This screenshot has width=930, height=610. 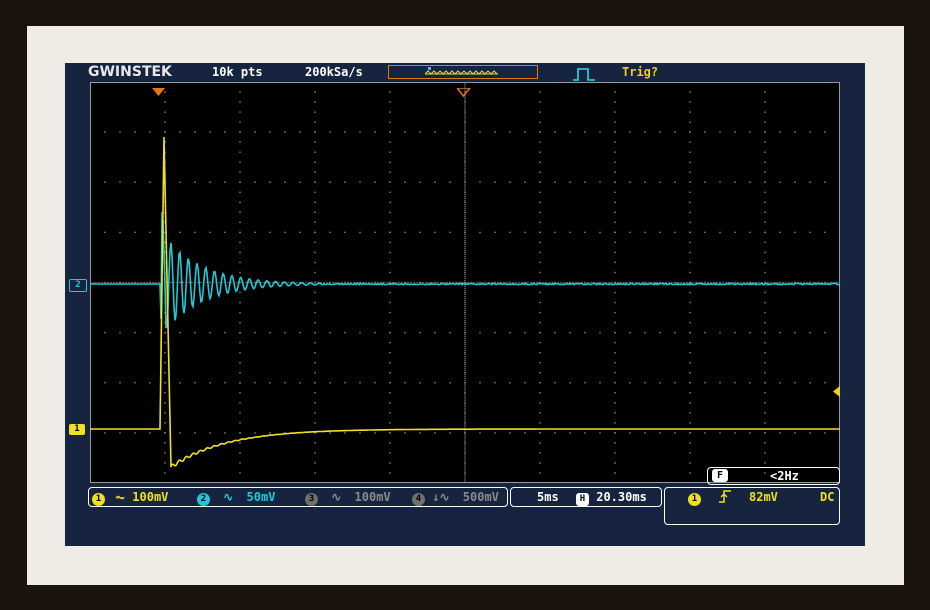 I want to click on ch2-icon: 2, so click(x=203, y=499).